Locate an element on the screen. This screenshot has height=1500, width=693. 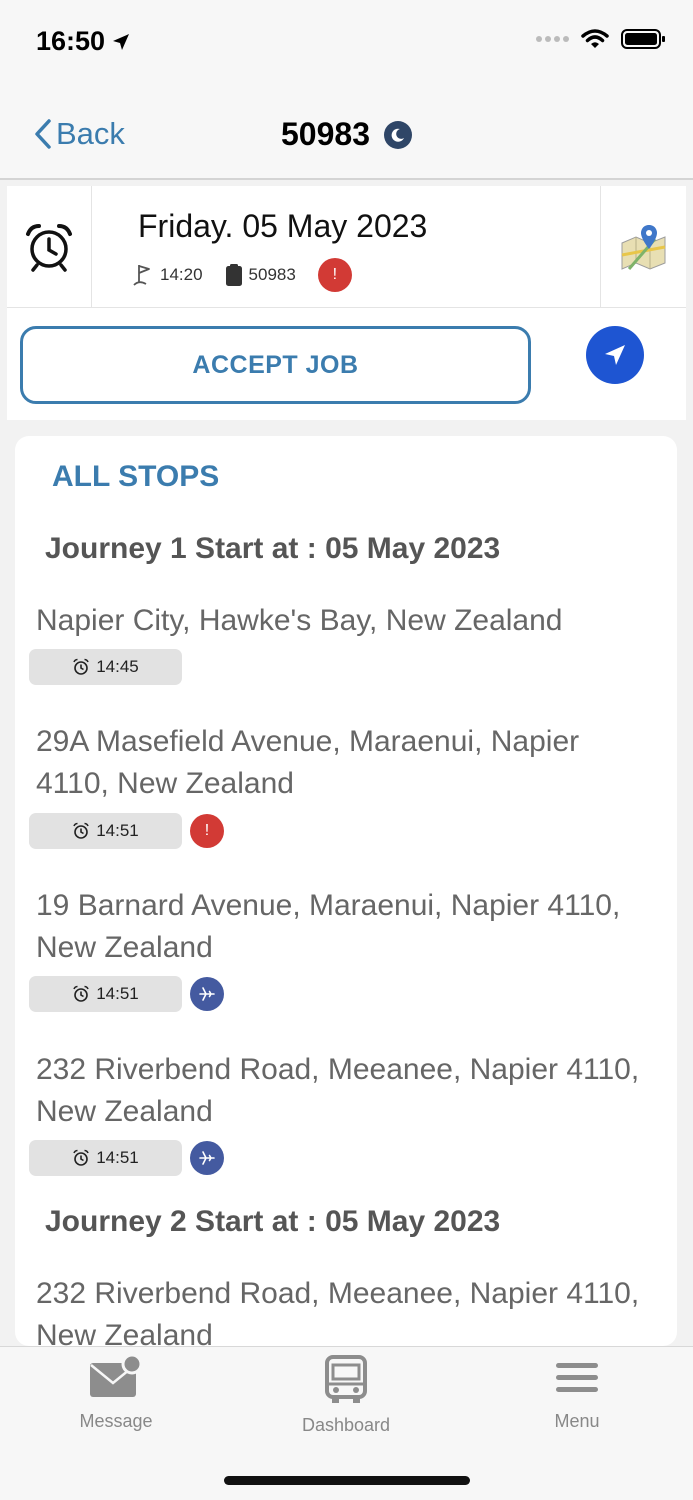
stop-time: 14:45 is located at coordinates (117, 666).